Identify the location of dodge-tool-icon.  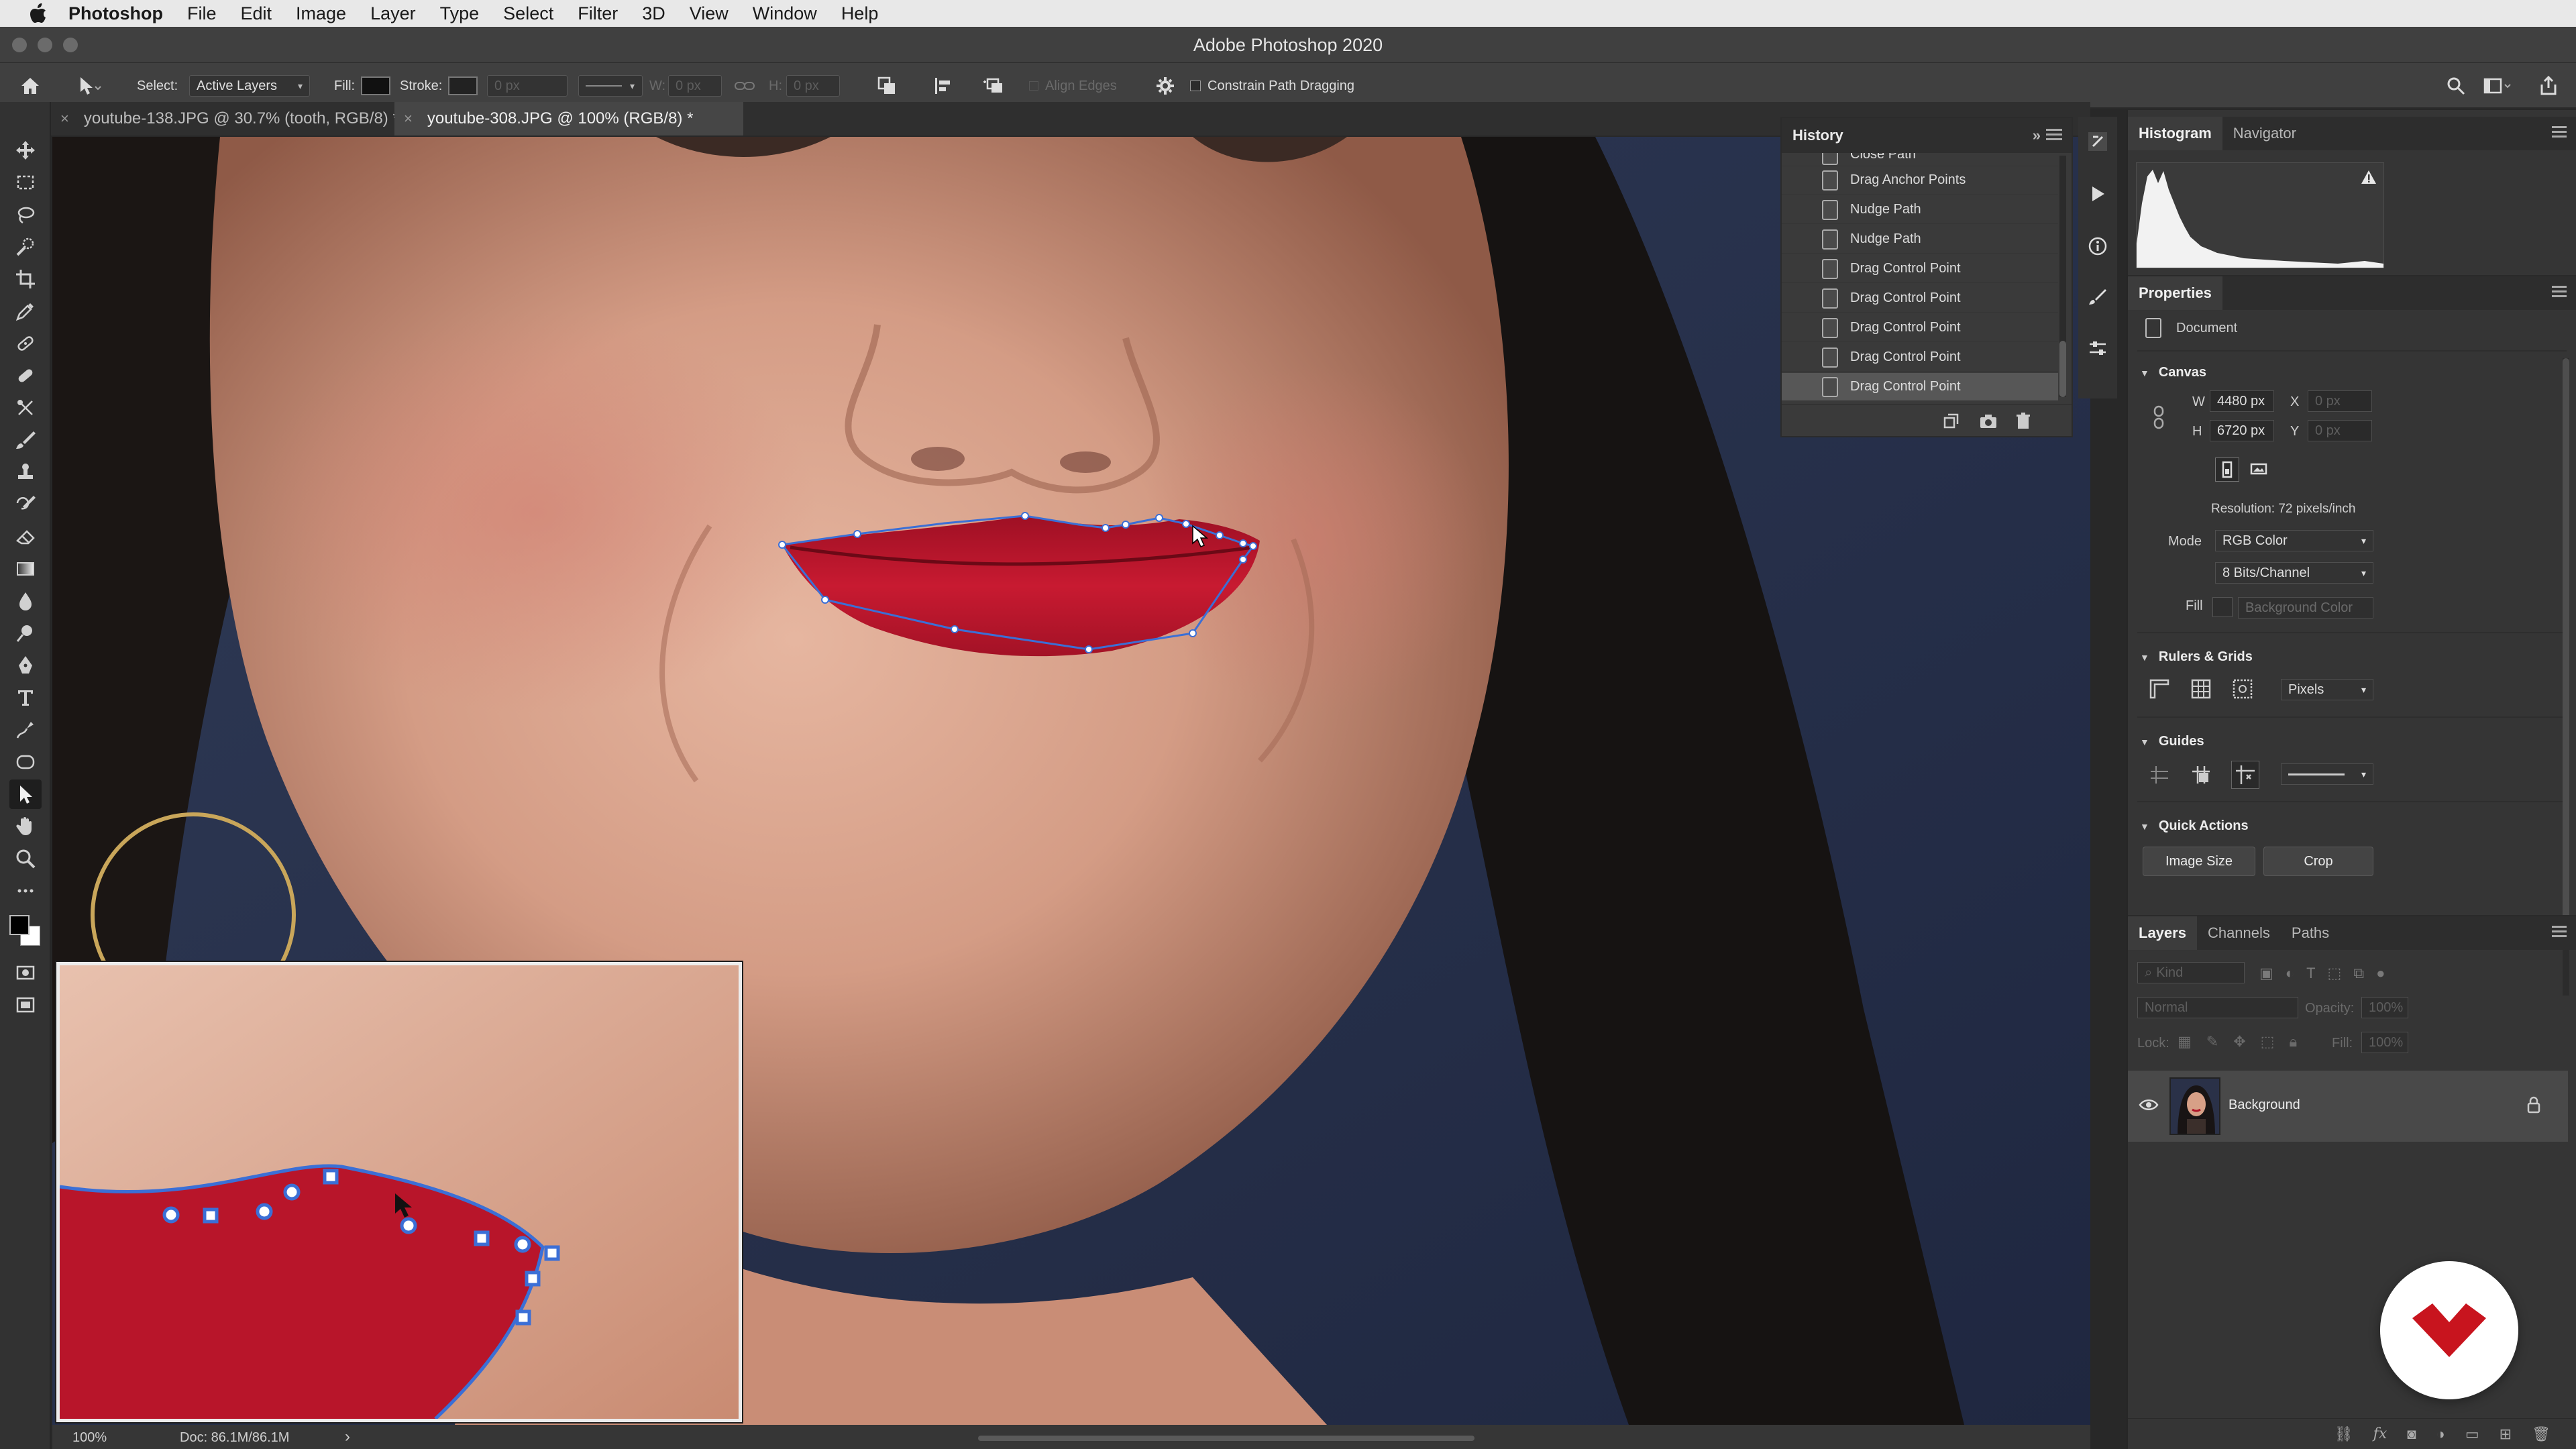
(25, 633).